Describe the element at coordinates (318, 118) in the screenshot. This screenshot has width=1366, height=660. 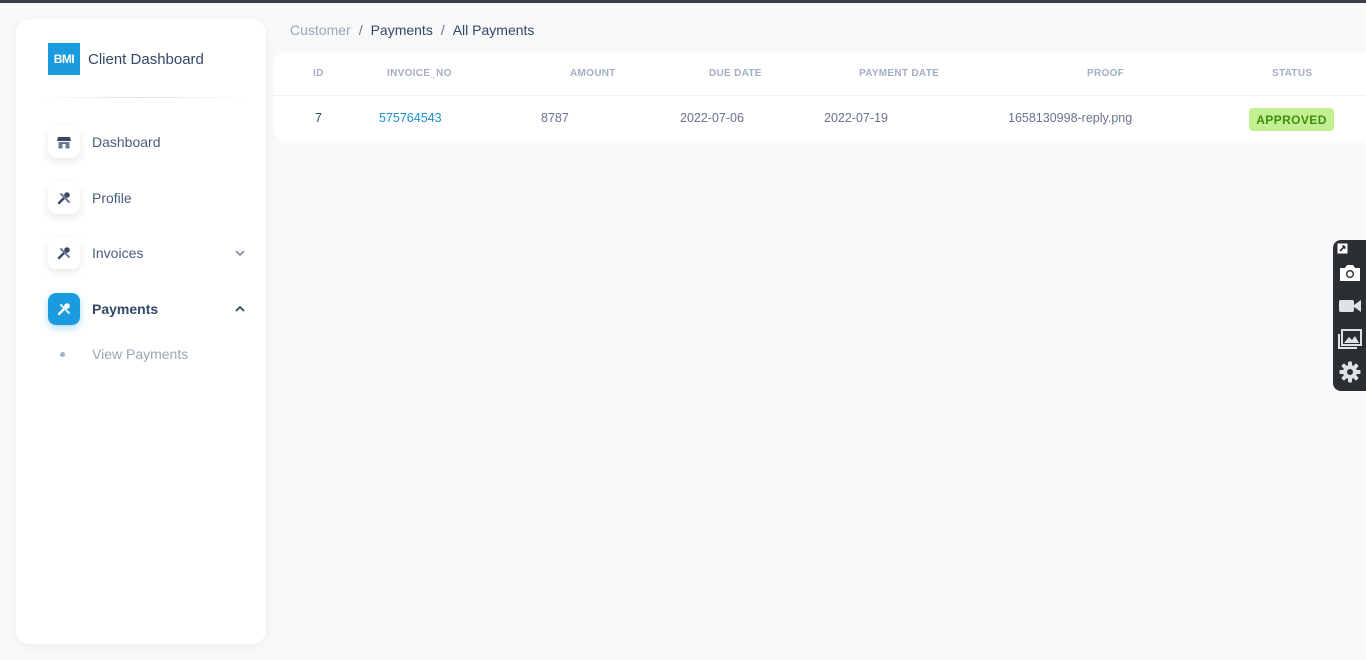
I see `cell-id: 7` at that location.